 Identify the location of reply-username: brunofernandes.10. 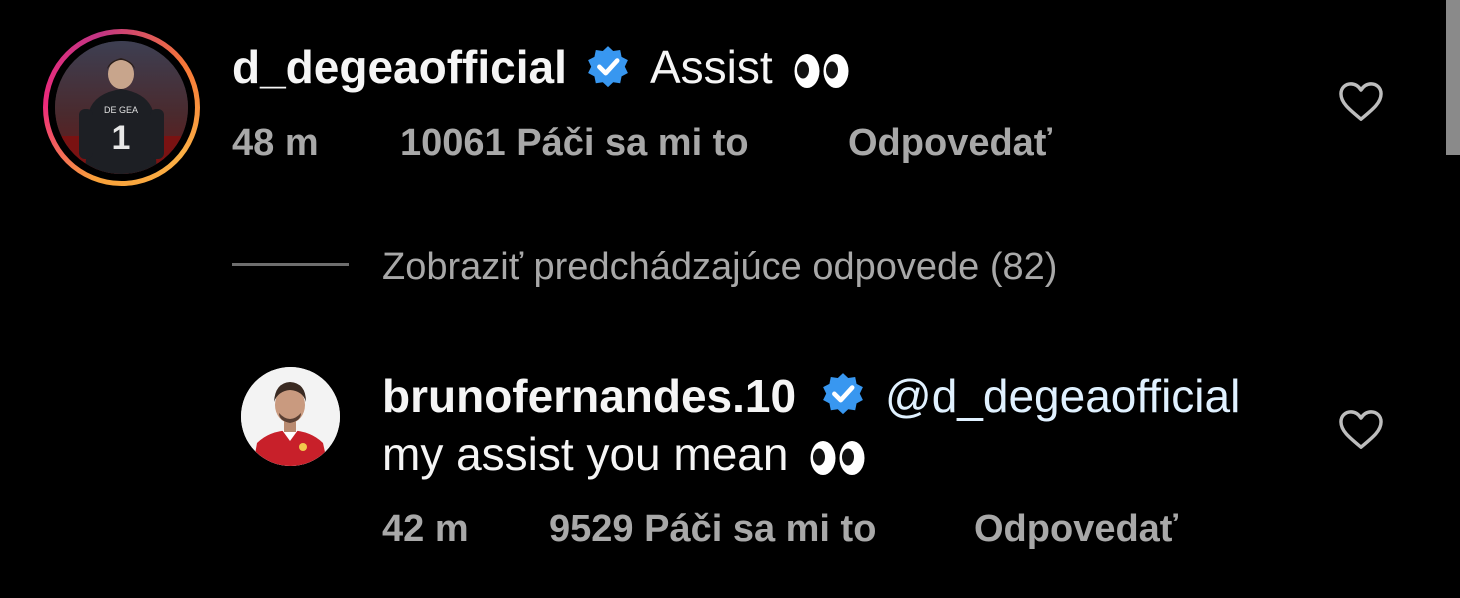
(589, 396).